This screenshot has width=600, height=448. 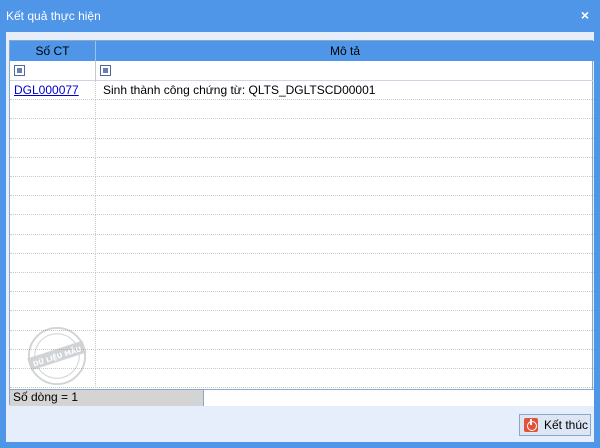 What do you see at coordinates (345, 71) in the screenshot?
I see `filter-cell-mo-ta` at bounding box center [345, 71].